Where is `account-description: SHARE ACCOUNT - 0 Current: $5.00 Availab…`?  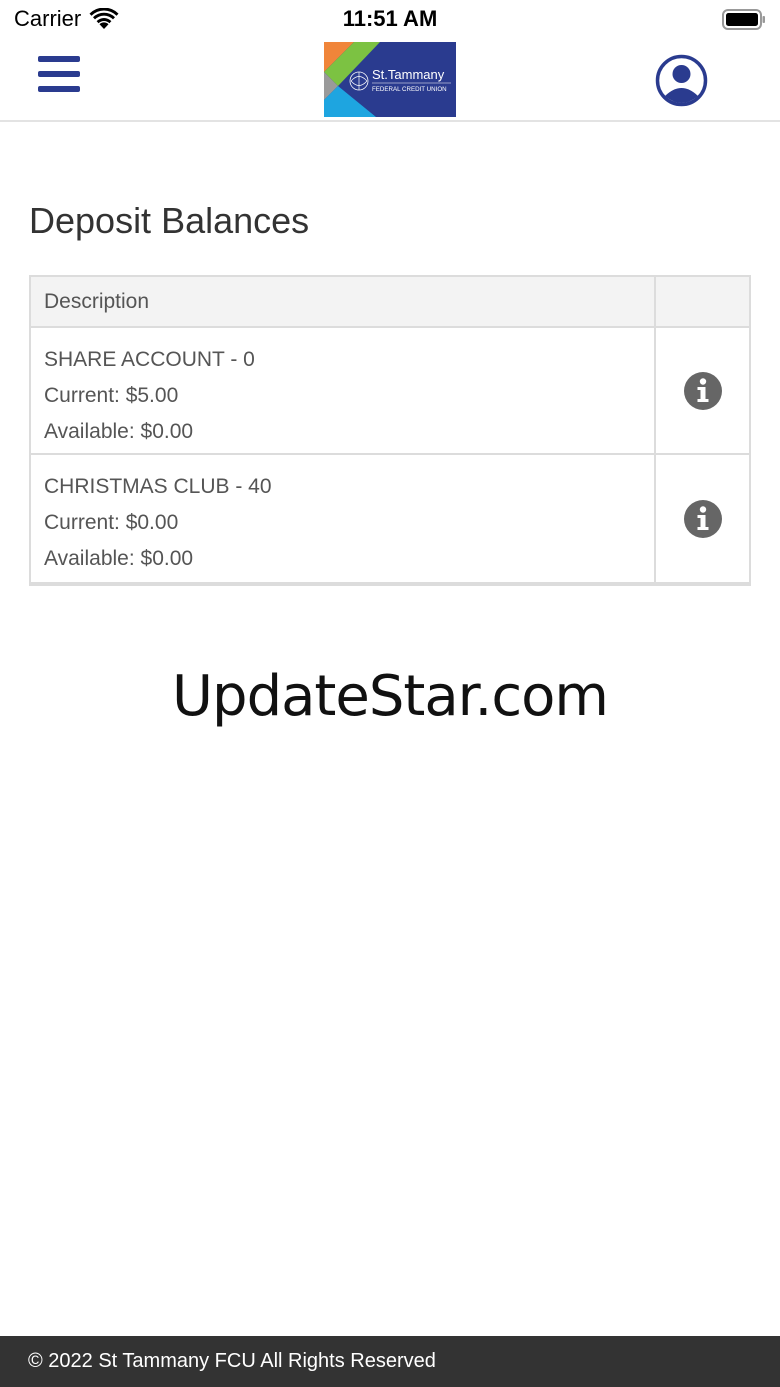
account-description: SHARE ACCOUNT - 0 Current: $5.00 Availab… is located at coordinates (343, 390).